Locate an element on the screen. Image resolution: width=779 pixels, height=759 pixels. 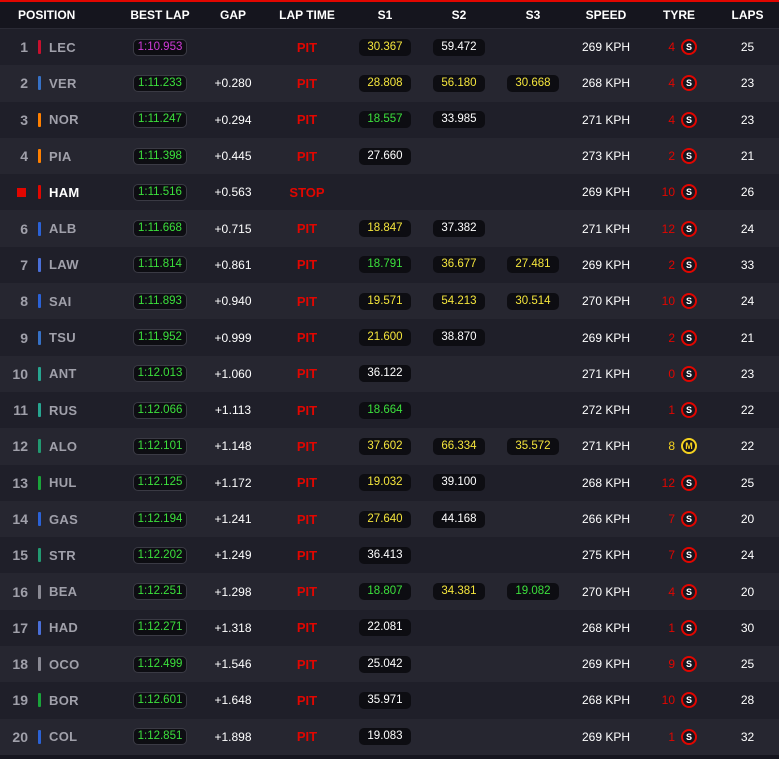
sector-1-time-cell: 18.847 is located at coordinates (385, 228).